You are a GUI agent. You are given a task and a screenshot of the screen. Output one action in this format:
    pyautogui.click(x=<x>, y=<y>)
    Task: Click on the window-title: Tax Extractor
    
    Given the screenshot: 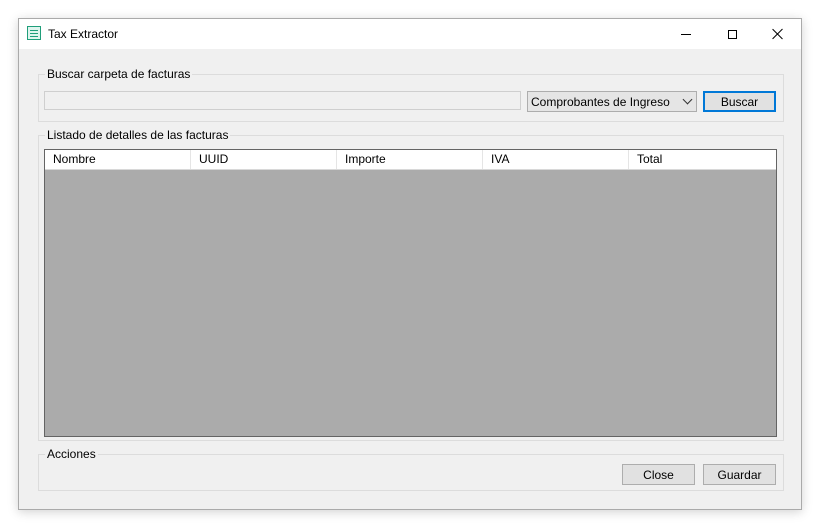 What is the action you would take?
    pyautogui.click(x=83, y=34)
    